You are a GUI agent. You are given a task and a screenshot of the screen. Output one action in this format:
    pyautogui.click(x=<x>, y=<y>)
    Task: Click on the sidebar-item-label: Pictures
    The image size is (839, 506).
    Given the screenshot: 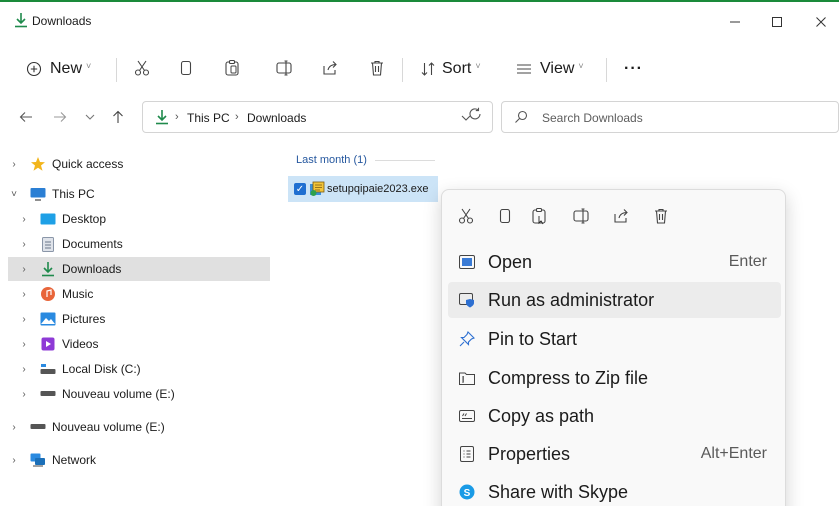 What is the action you would take?
    pyautogui.click(x=84, y=319)
    